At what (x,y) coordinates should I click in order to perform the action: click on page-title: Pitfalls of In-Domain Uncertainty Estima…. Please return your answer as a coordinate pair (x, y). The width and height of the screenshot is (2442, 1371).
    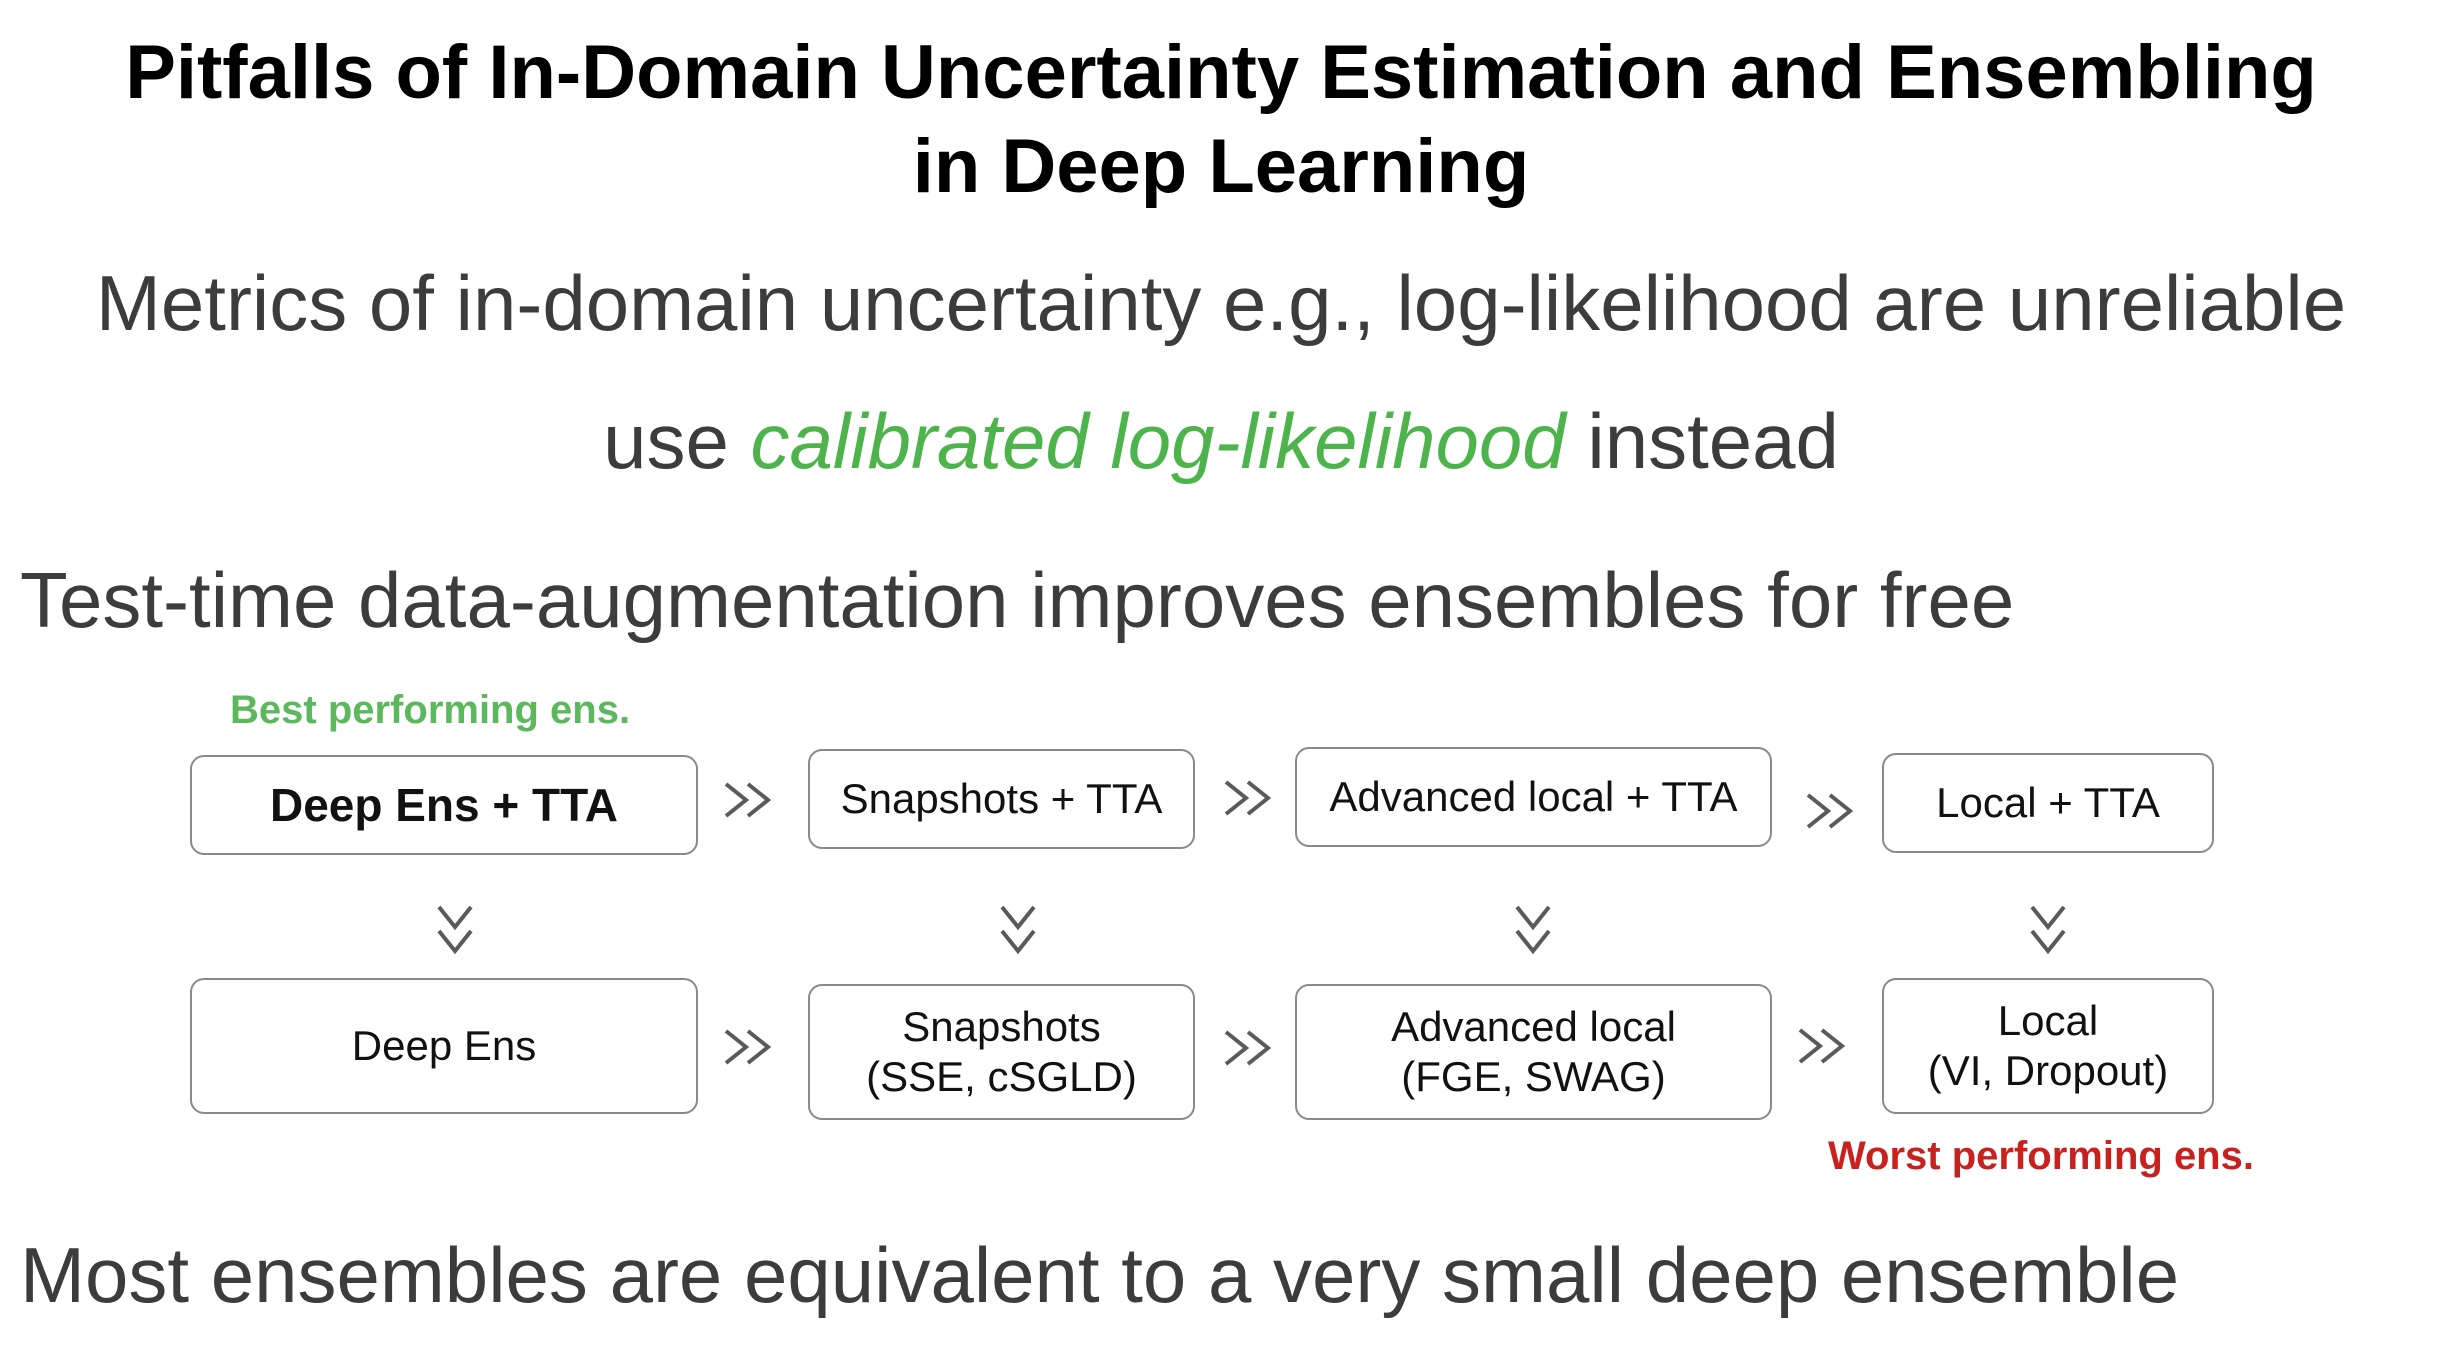
    Looking at the image, I should click on (1221, 120).